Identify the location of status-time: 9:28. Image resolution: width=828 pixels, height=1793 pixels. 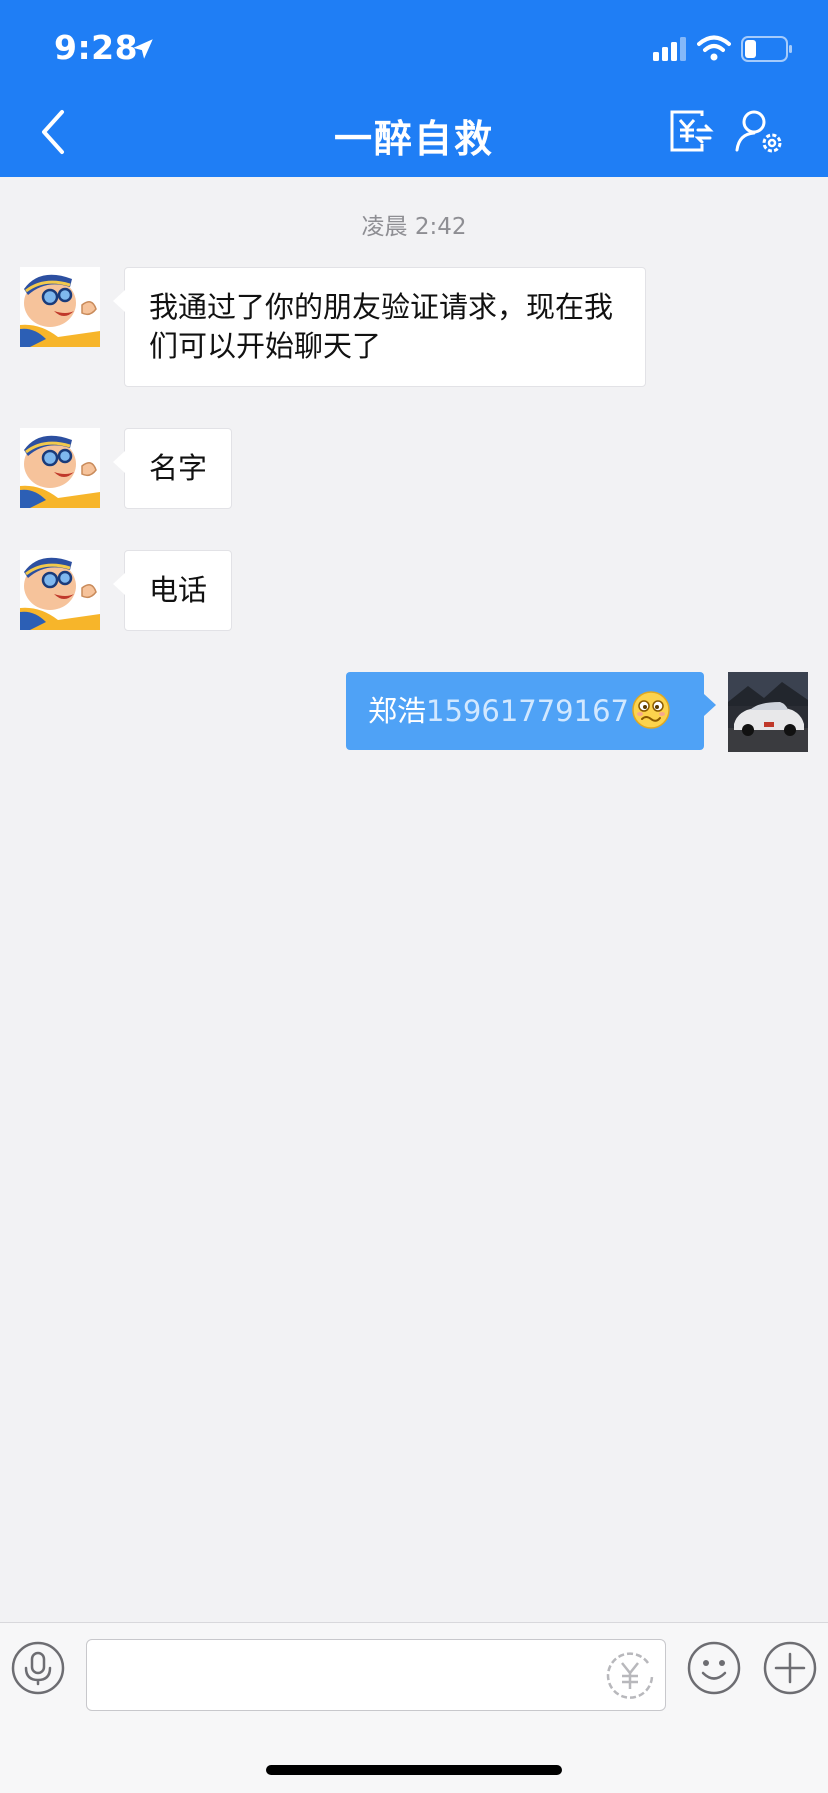
(96, 47).